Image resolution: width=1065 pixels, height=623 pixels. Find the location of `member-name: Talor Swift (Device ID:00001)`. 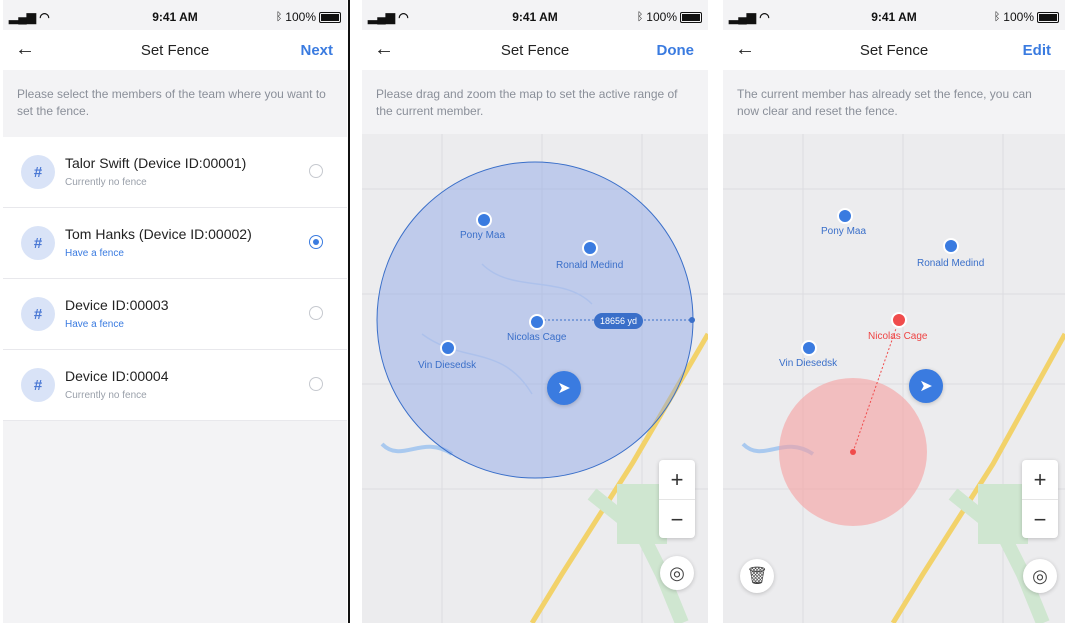

member-name: Talor Swift (Device ID:00001) is located at coordinates (156, 163).